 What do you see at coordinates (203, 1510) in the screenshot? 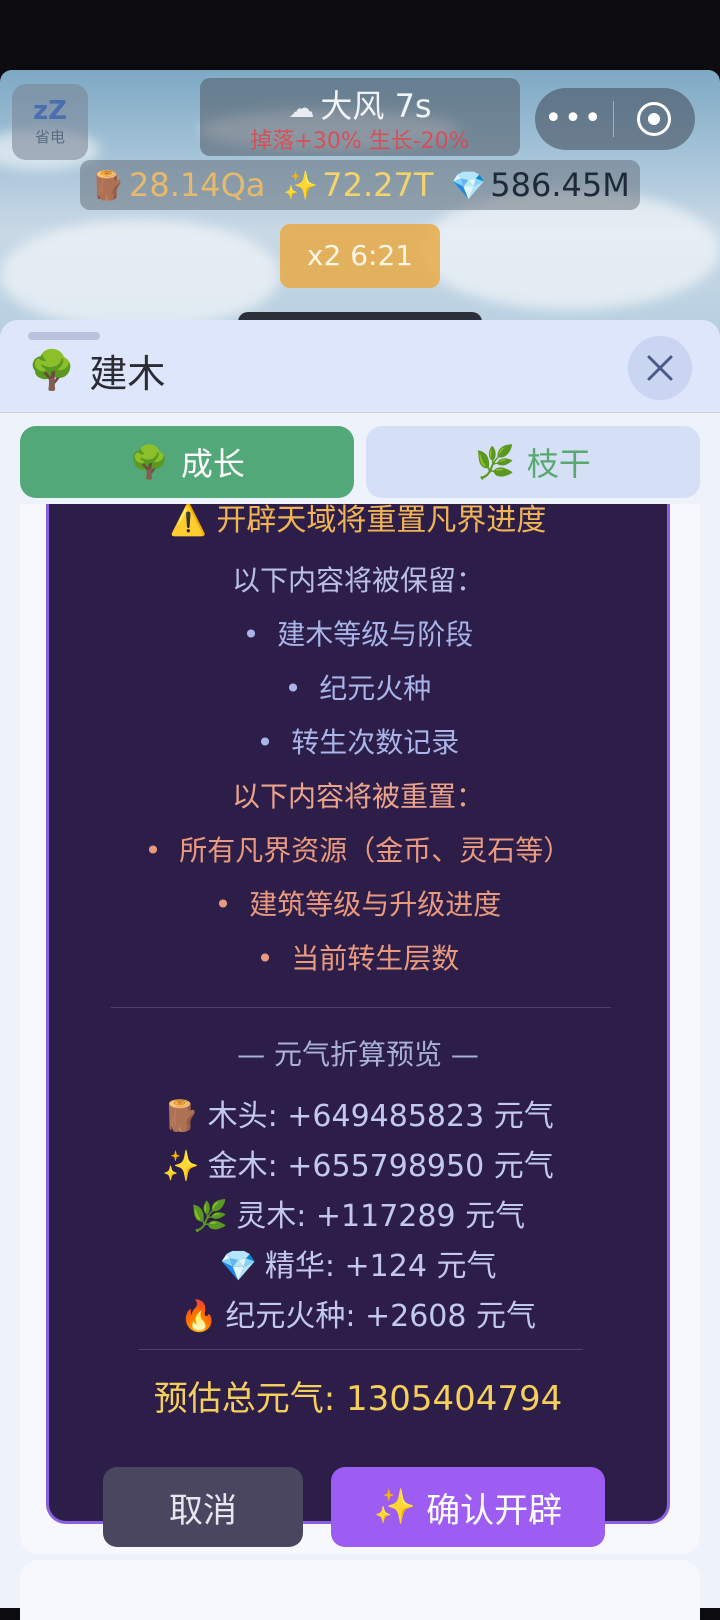
I see `cancel-label: 取消` at bounding box center [203, 1510].